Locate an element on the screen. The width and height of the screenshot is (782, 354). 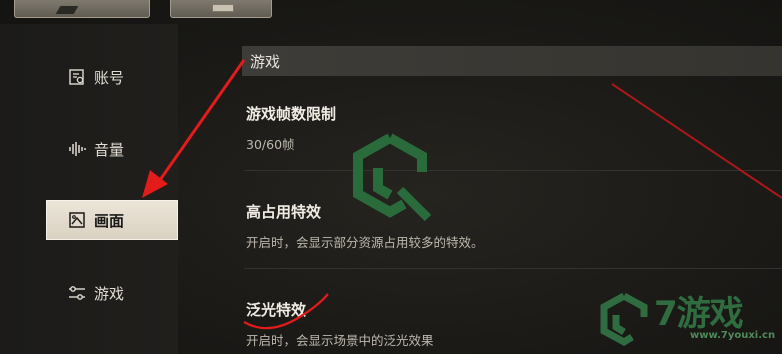
sidebar-item-label: 音量 is located at coordinates (109, 149).